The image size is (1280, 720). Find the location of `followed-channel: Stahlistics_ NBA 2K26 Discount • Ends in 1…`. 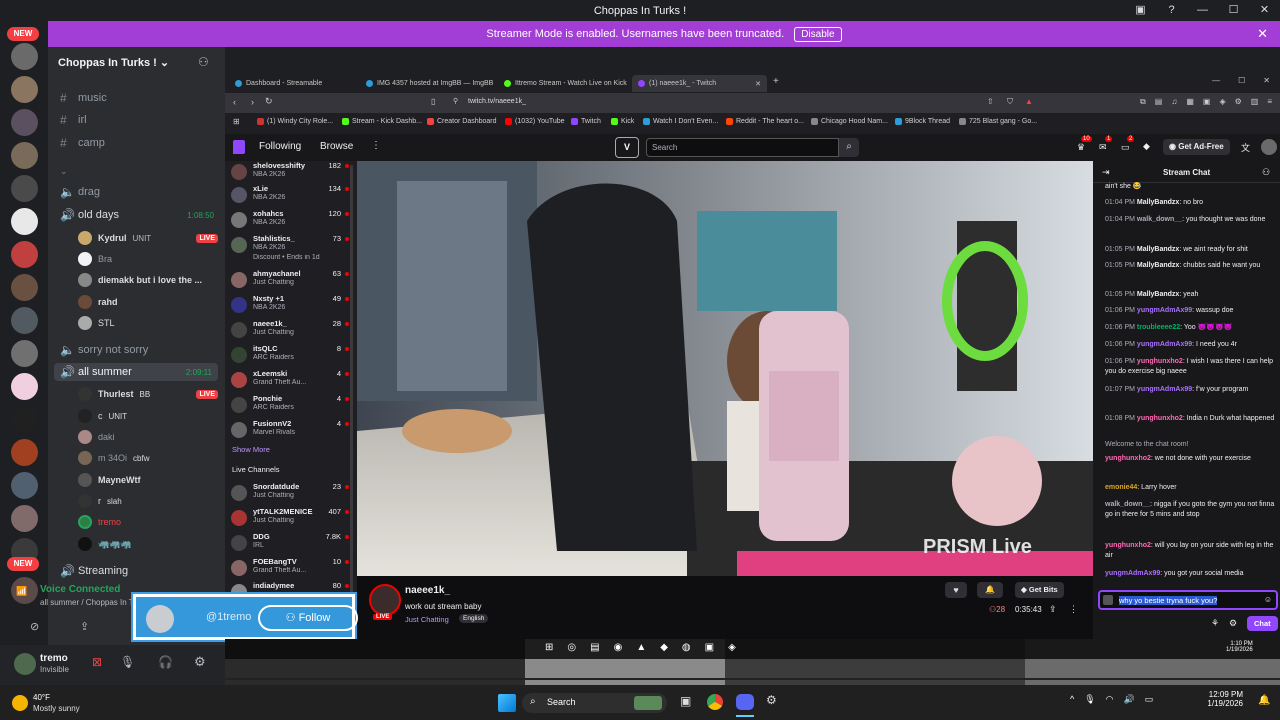

followed-channel: Stahlistics_ NBA 2K26 Discount • Ends in 1… is located at coordinates (292, 249).